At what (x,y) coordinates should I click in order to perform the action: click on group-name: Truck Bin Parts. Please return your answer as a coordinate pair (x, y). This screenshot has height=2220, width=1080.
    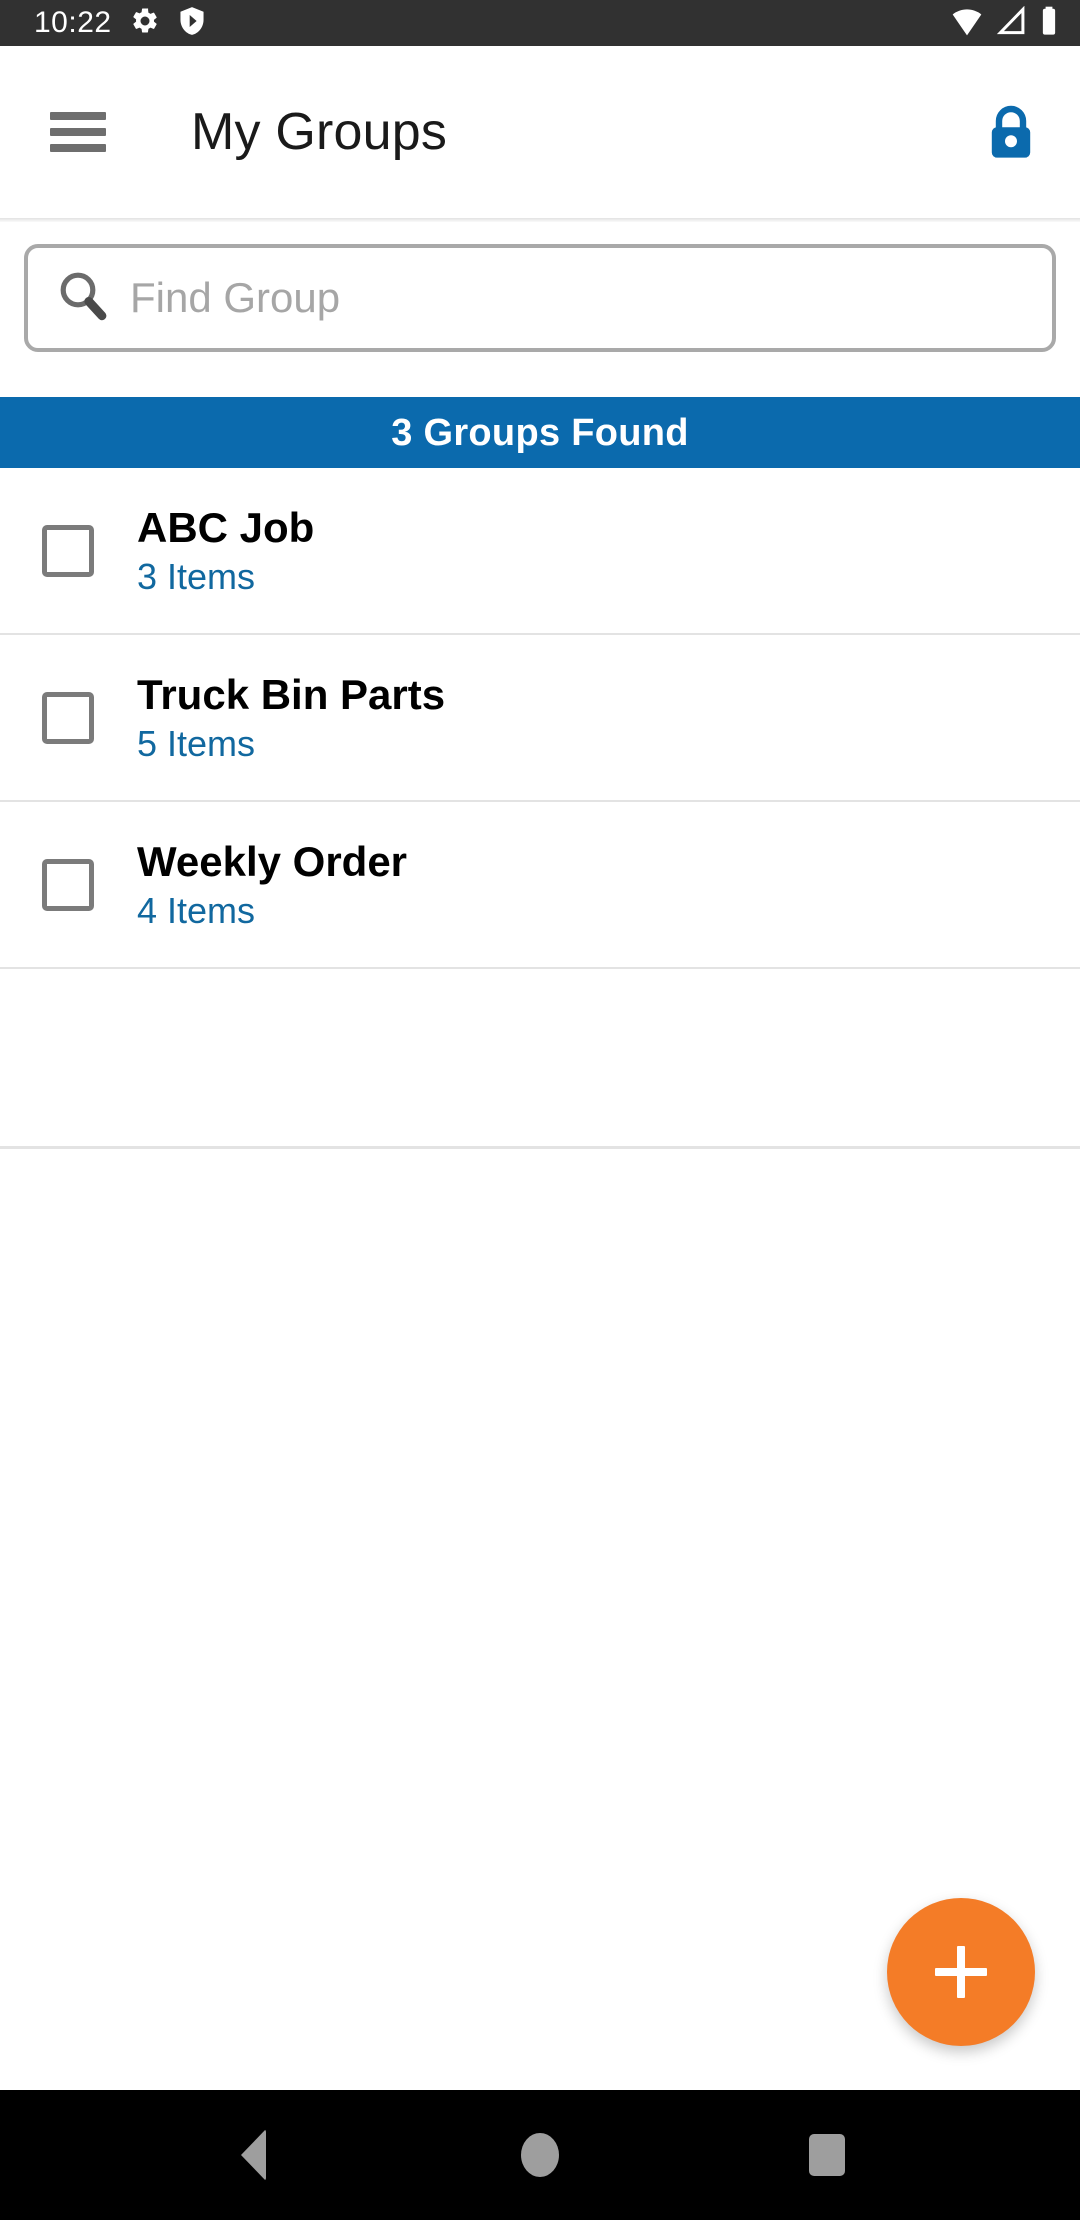
    Looking at the image, I should click on (291, 694).